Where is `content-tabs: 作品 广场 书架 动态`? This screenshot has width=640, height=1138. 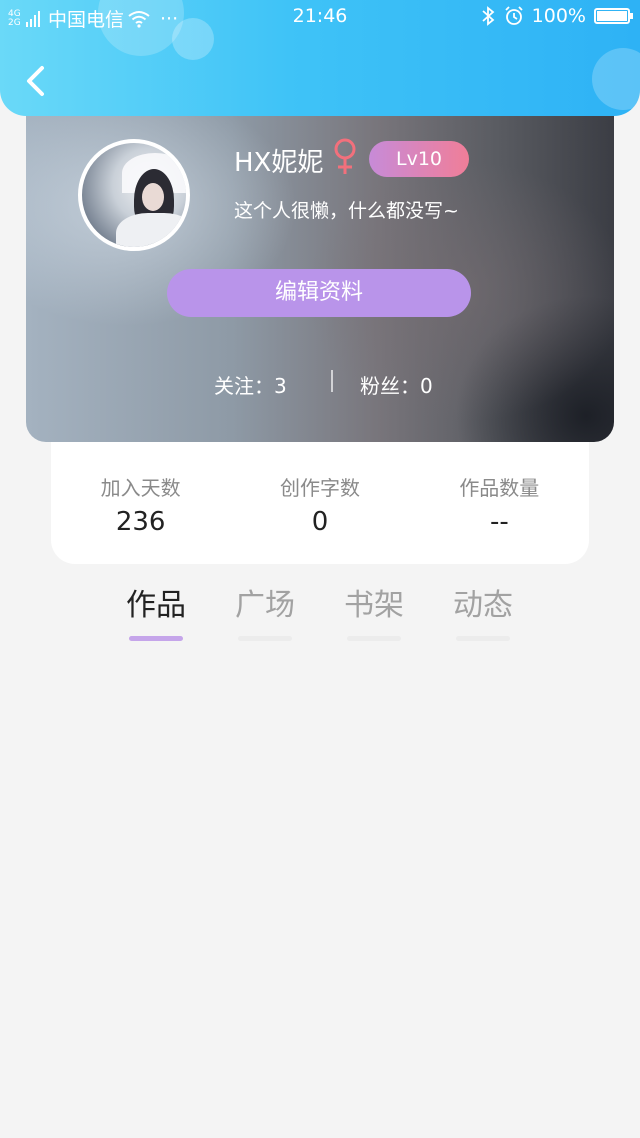 content-tabs: 作品 广场 书架 动态 is located at coordinates (320, 615).